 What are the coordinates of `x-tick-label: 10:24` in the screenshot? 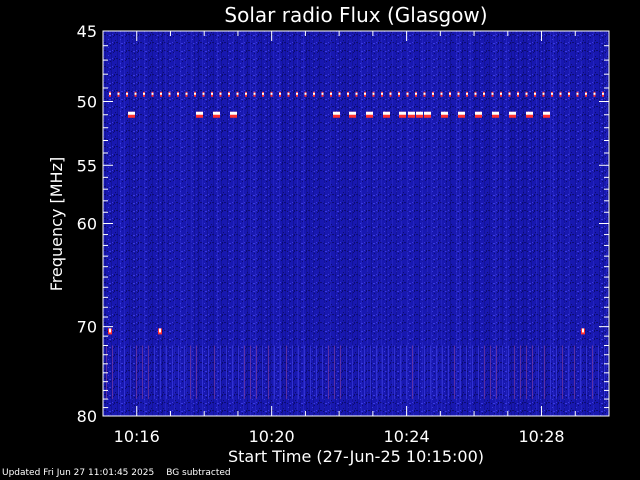 It's located at (407, 436).